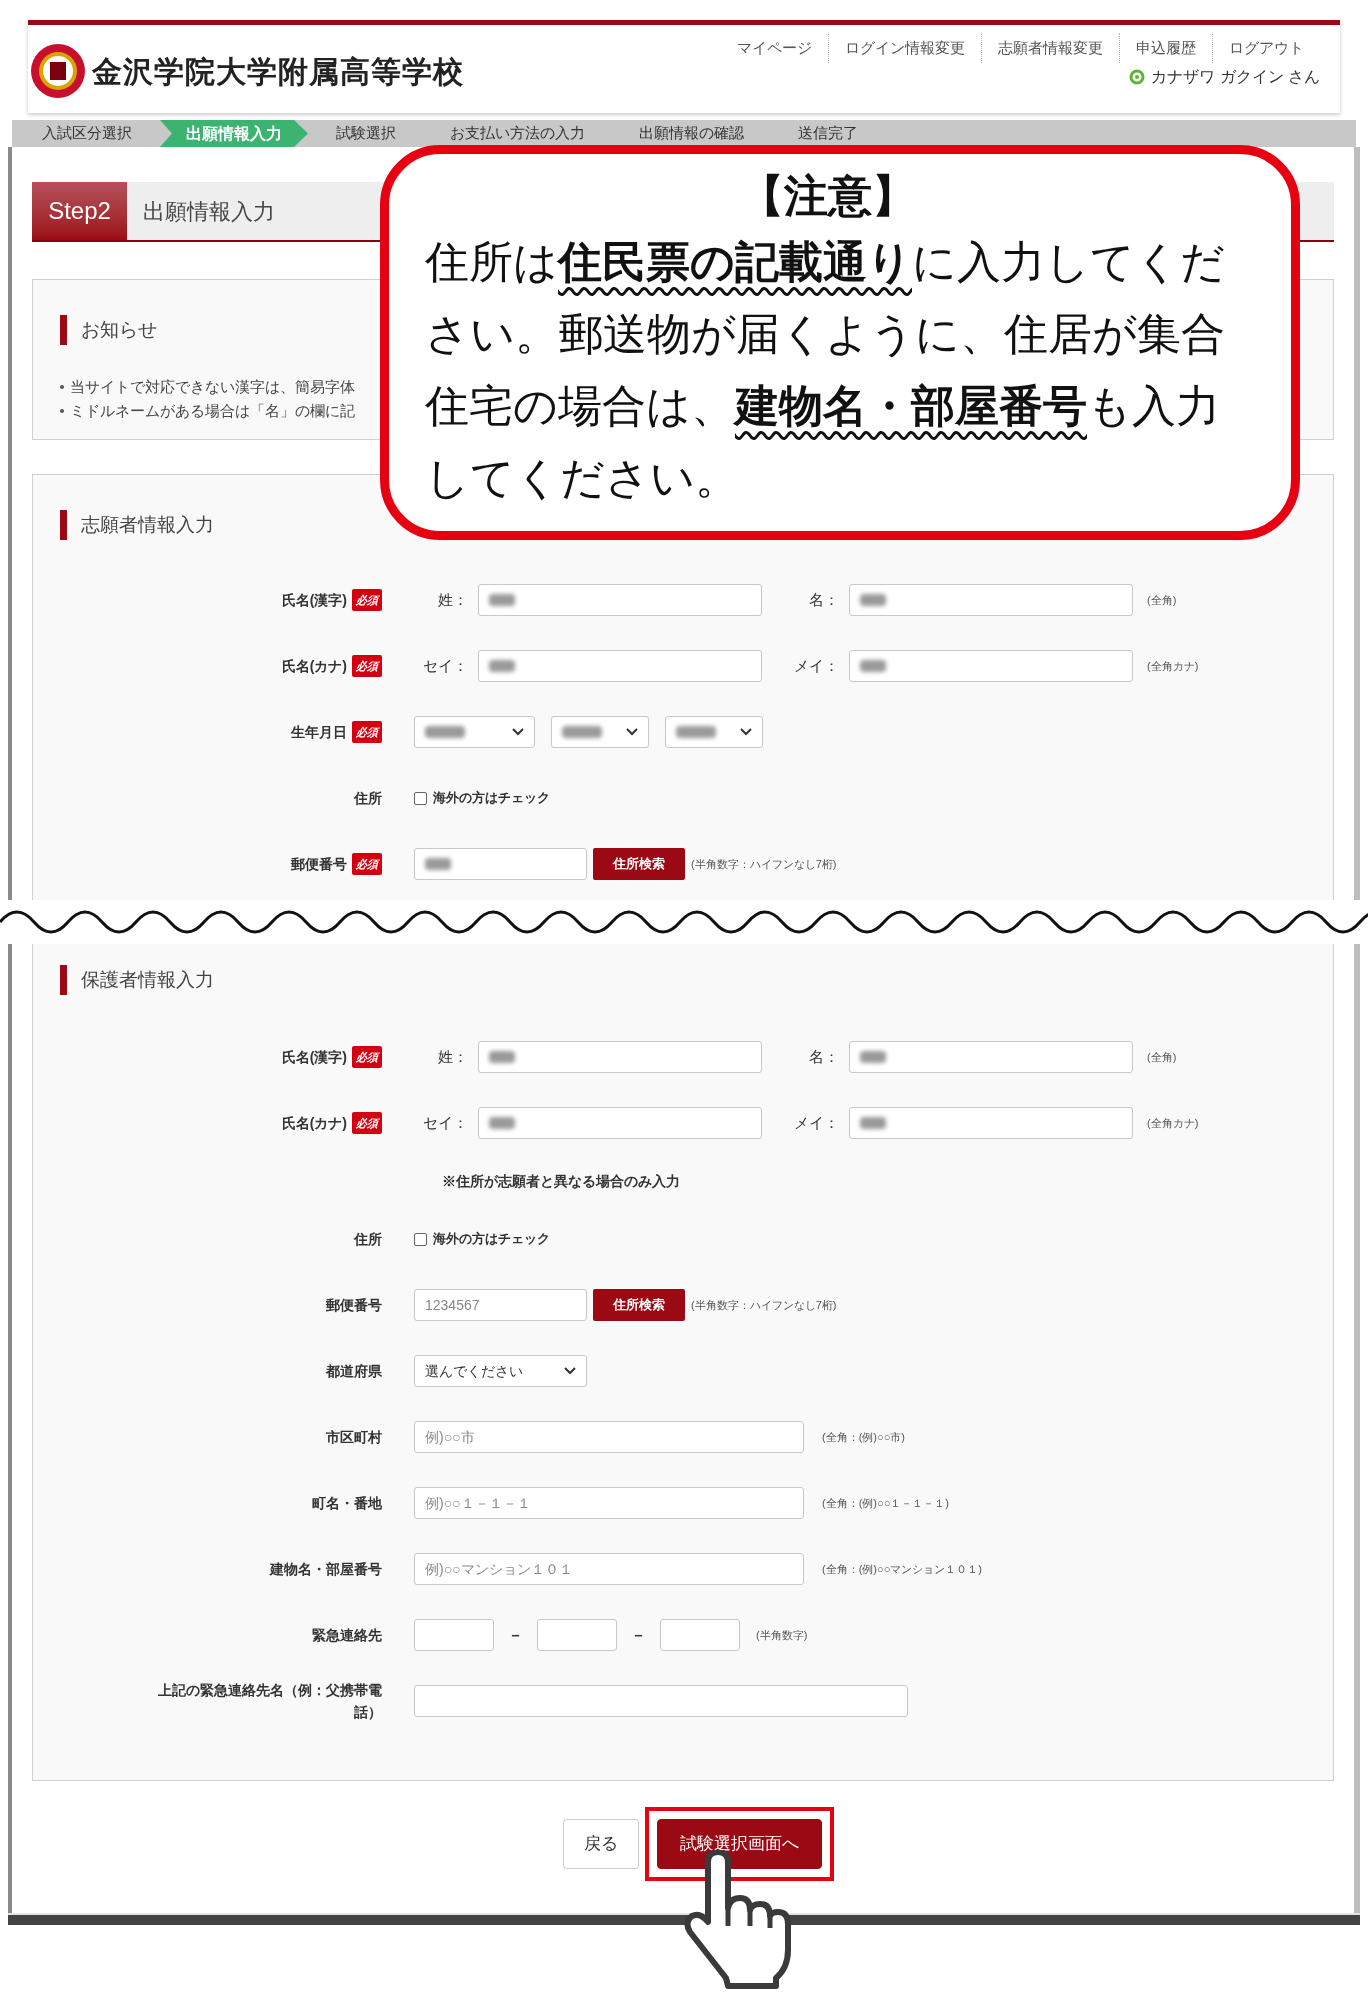 The height and width of the screenshot is (1992, 1368). What do you see at coordinates (347, 1503) in the screenshot?
I see `field-label: 町名・番地` at bounding box center [347, 1503].